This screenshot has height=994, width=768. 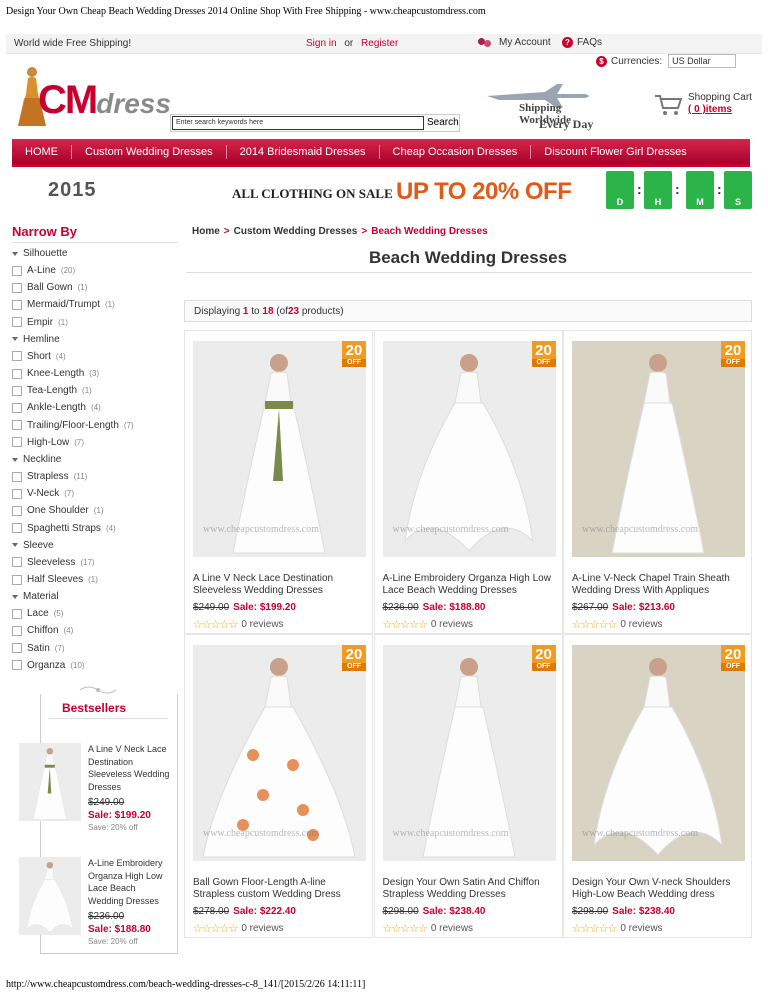 I want to click on filter-option: Lace (5), so click(x=37, y=613).